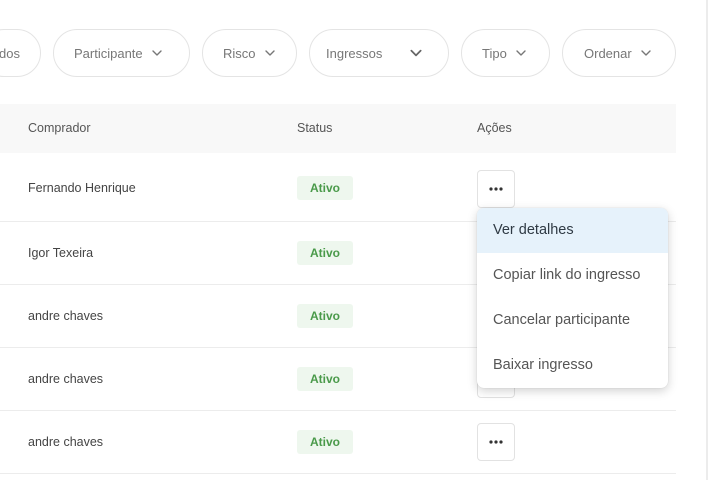 The height and width of the screenshot is (480, 708). I want to click on filter-label: Risco, so click(239, 53).